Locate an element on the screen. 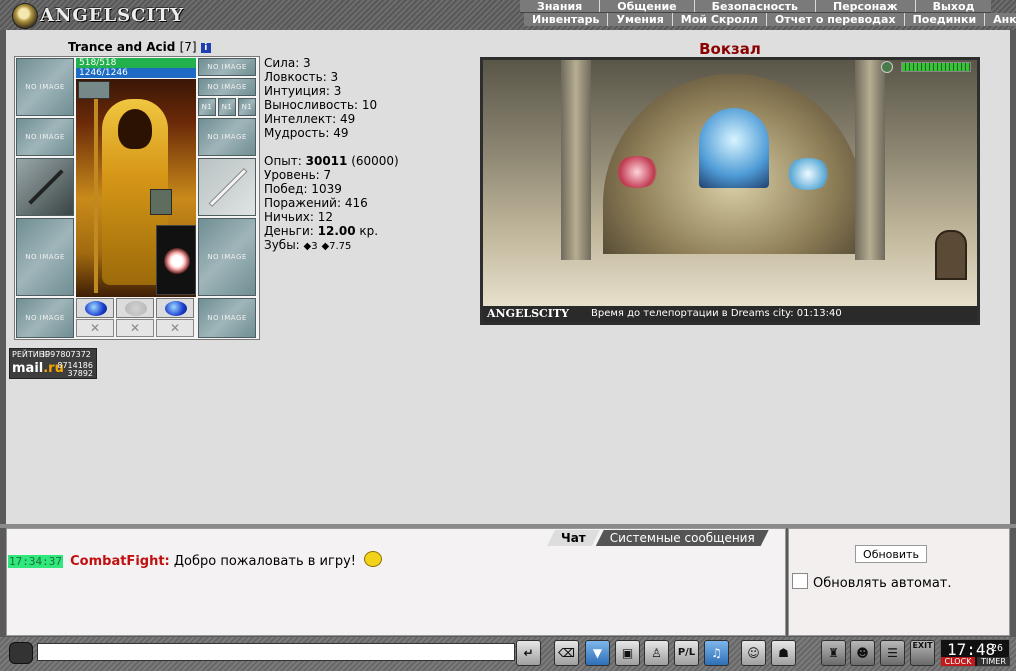  slot-bracer: NO IMAGE is located at coordinates (45, 137).